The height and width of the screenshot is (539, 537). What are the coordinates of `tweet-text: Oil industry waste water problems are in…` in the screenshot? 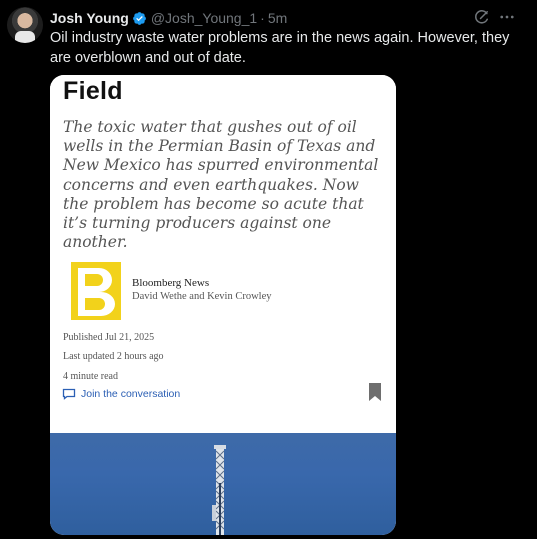 It's located at (280, 48).